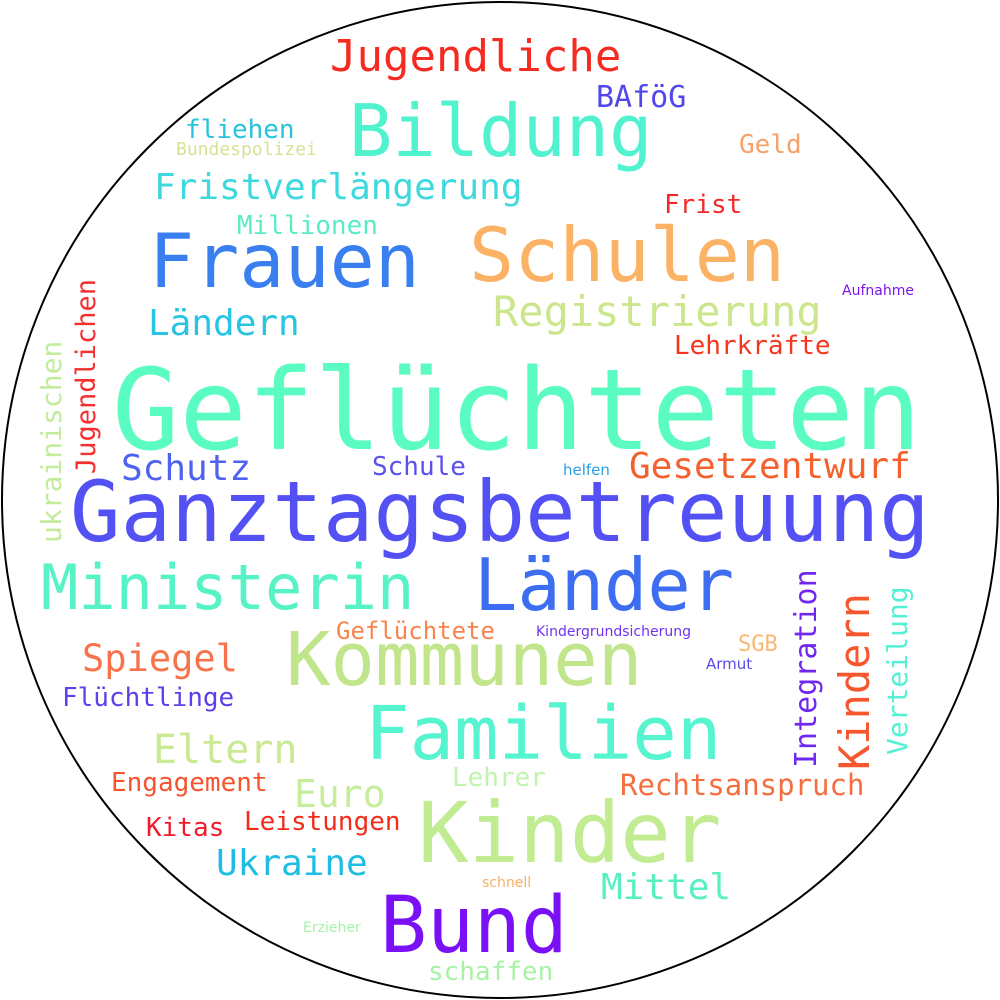 The width and height of the screenshot is (1000, 1000). Describe the element at coordinates (415, 631) in the screenshot. I see `word-gefluechtete: Geflüchtete` at that location.